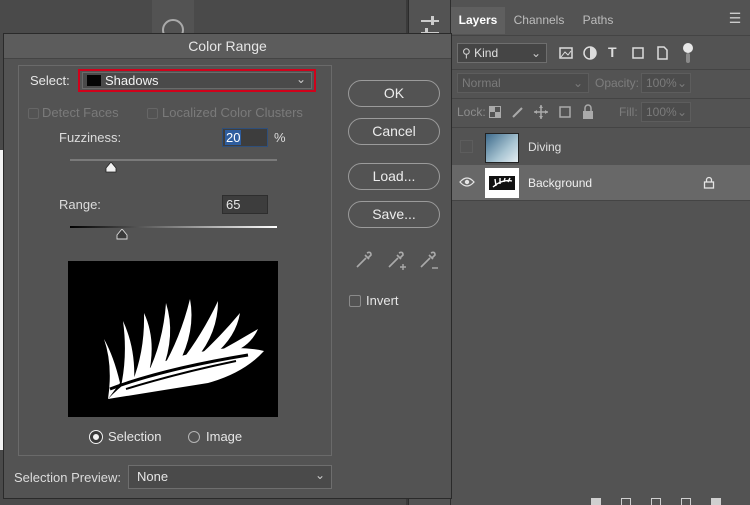 The image size is (750, 505). Describe the element at coordinates (94, 80) in the screenshot. I see `color-swatch-icon` at that location.